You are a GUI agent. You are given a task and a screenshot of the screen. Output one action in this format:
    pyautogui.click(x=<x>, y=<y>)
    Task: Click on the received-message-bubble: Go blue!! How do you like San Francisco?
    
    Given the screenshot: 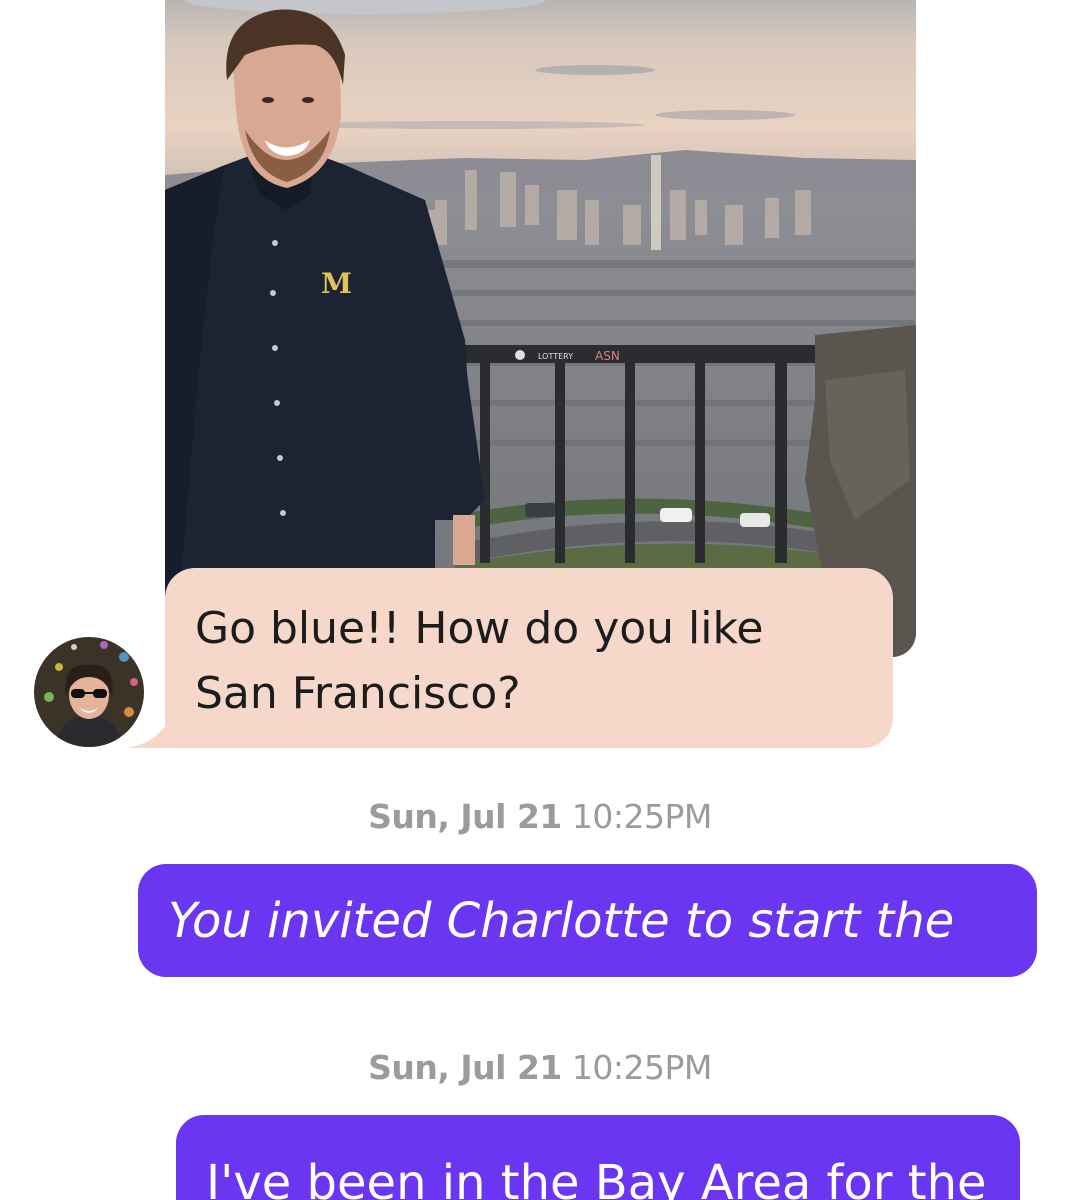 What is the action you would take?
    pyautogui.click(x=529, y=658)
    